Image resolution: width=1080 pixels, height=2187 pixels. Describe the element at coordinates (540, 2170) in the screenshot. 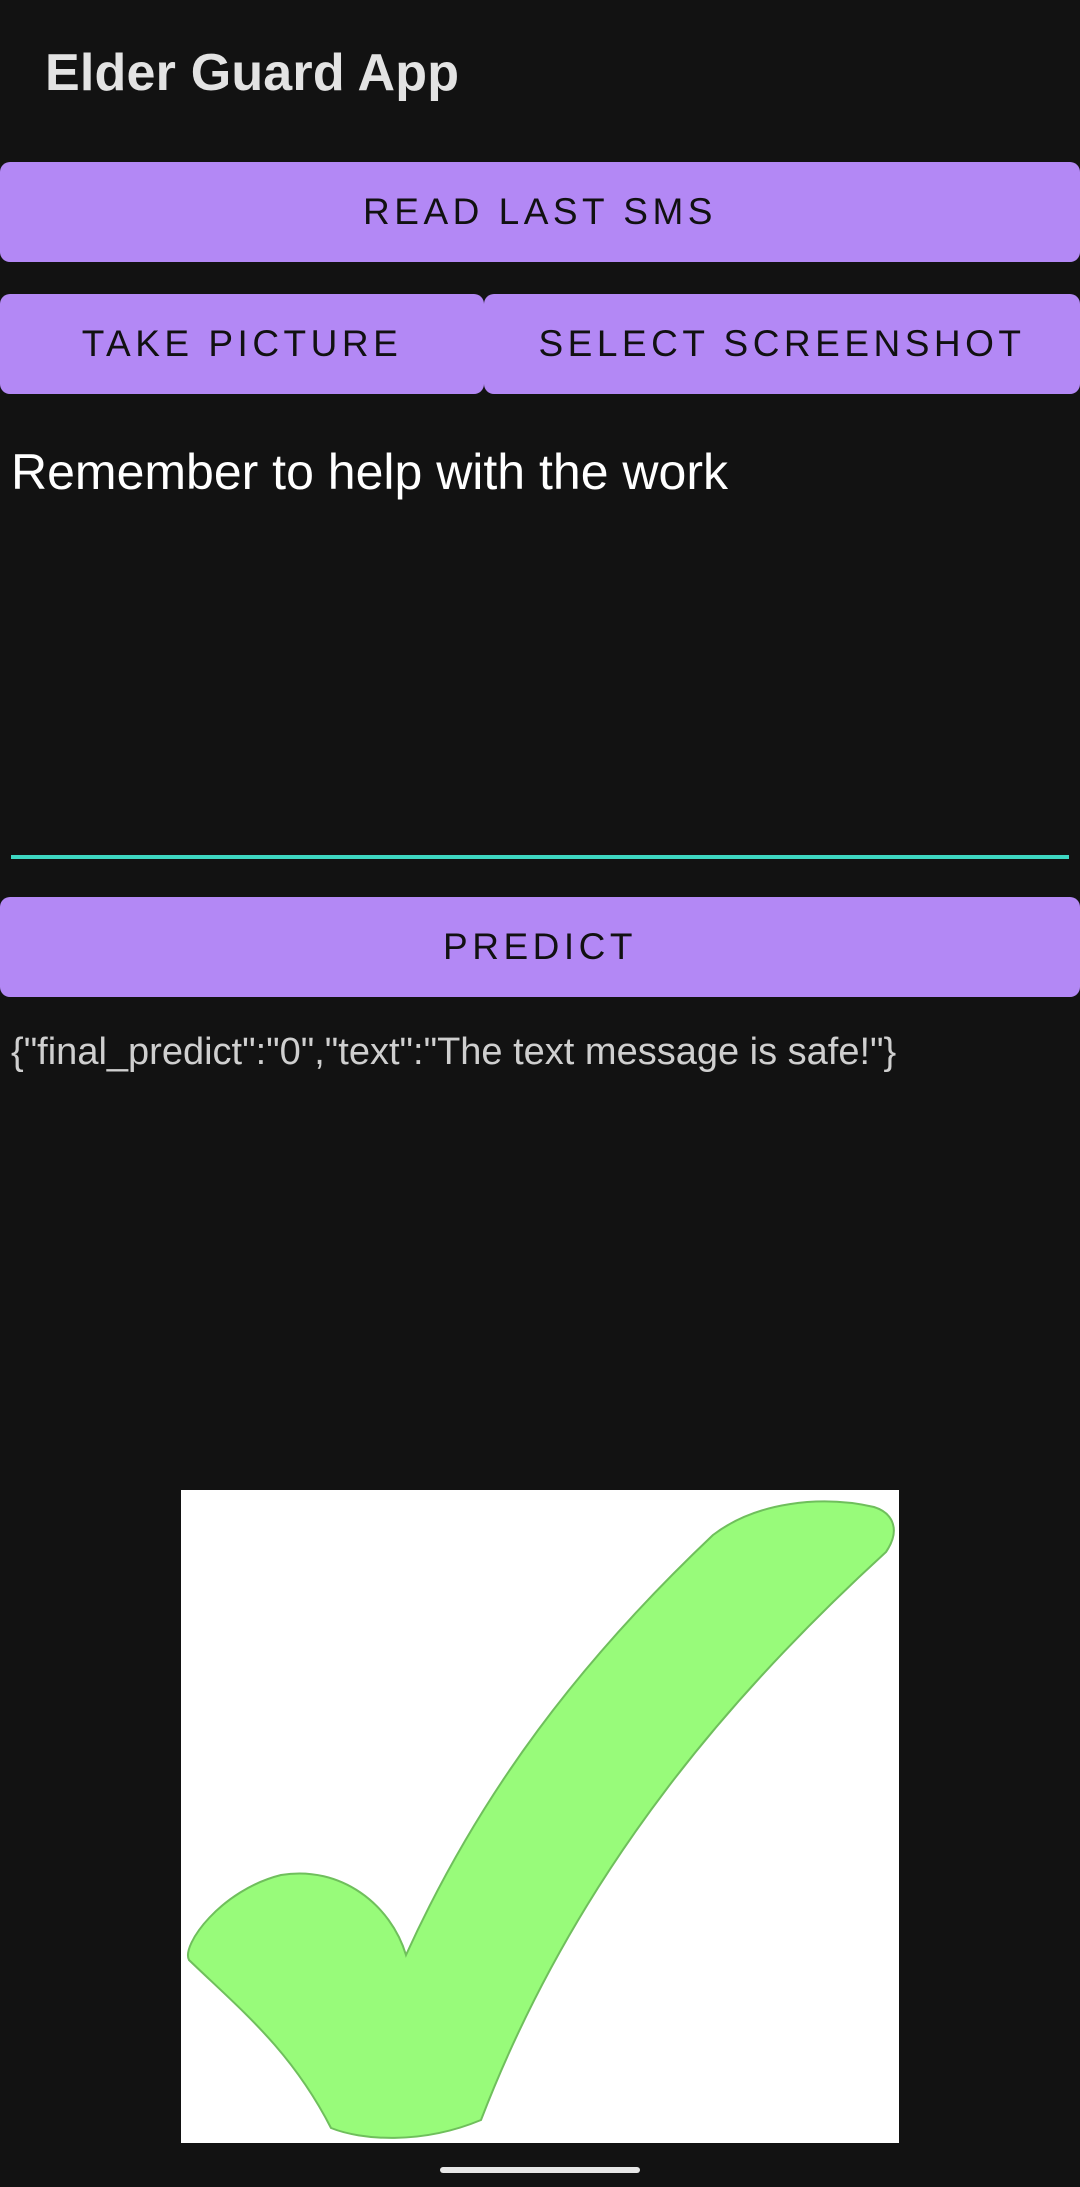

I see `home-indicator` at that location.